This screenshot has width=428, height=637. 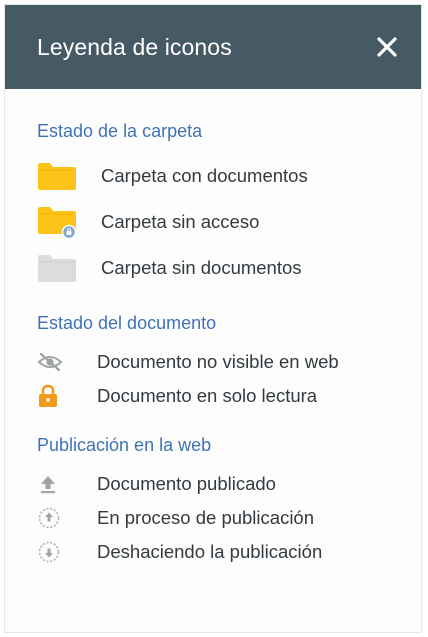 I want to click on legend-item: Deshaciendo la publicación, so click(x=229, y=552).